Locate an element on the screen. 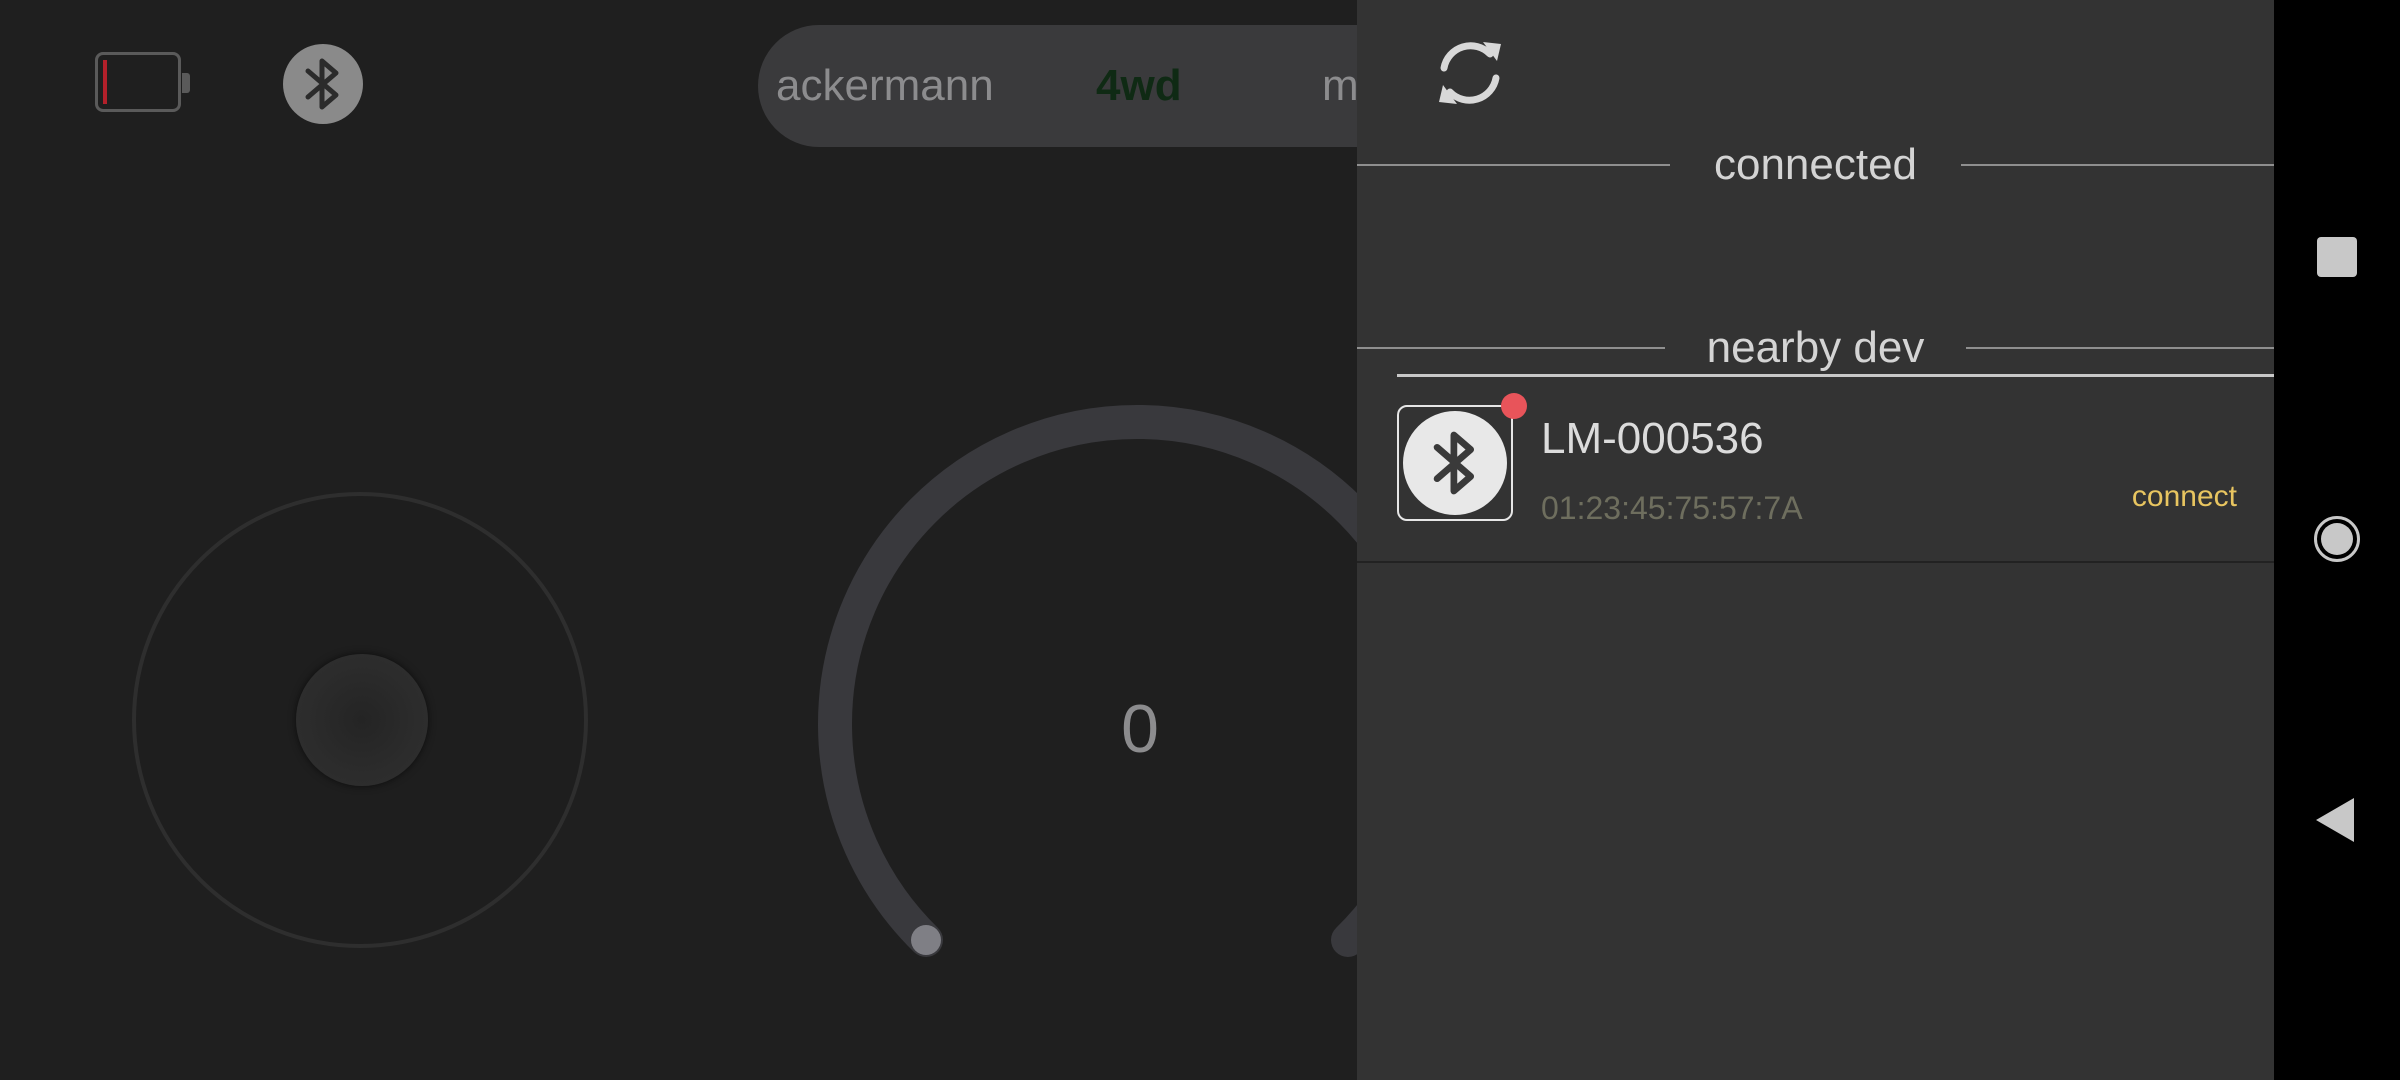 This screenshot has width=2400, height=1080. device-bluetooth-icon is located at coordinates (1455, 463).